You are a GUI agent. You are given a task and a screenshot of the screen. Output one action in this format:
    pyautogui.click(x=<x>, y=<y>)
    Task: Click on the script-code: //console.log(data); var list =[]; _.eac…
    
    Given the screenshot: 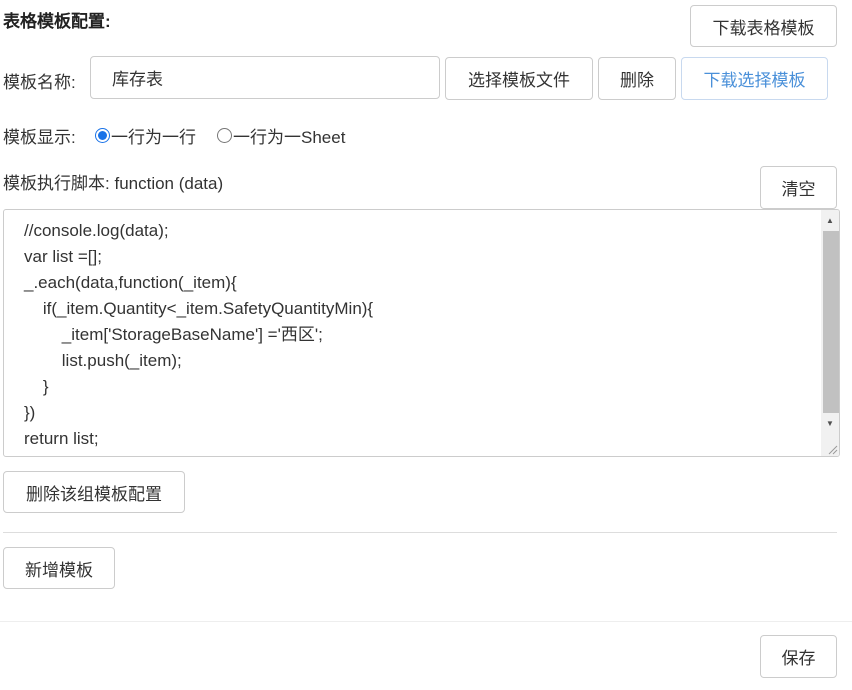 What is the action you would take?
    pyautogui.click(x=198, y=335)
    